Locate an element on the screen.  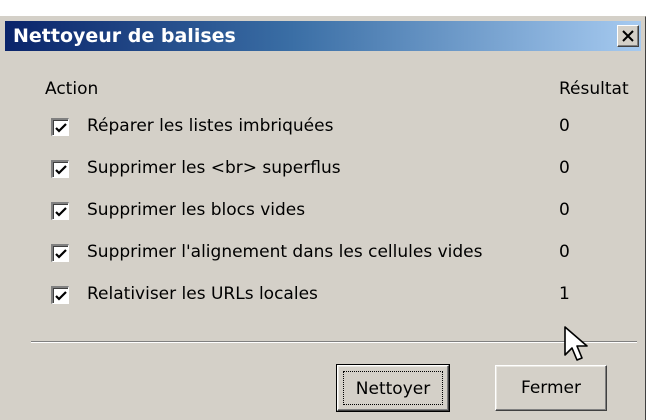
column-header-action: Action is located at coordinates (72, 89).